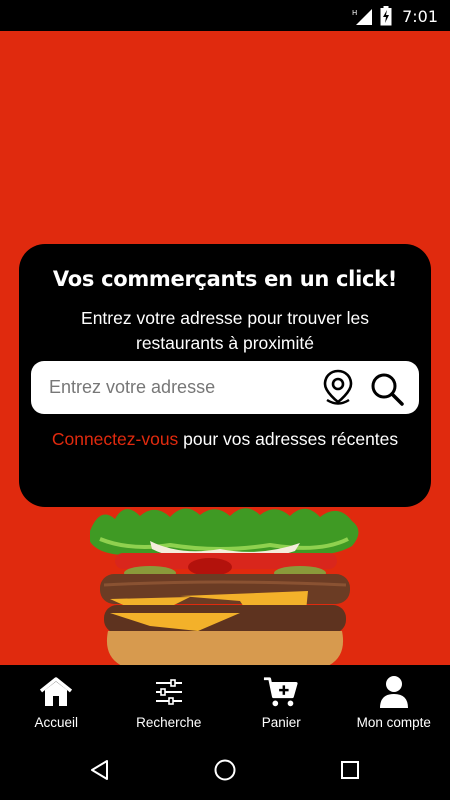 The height and width of the screenshot is (800, 450). I want to click on home-icon, so click(56, 692).